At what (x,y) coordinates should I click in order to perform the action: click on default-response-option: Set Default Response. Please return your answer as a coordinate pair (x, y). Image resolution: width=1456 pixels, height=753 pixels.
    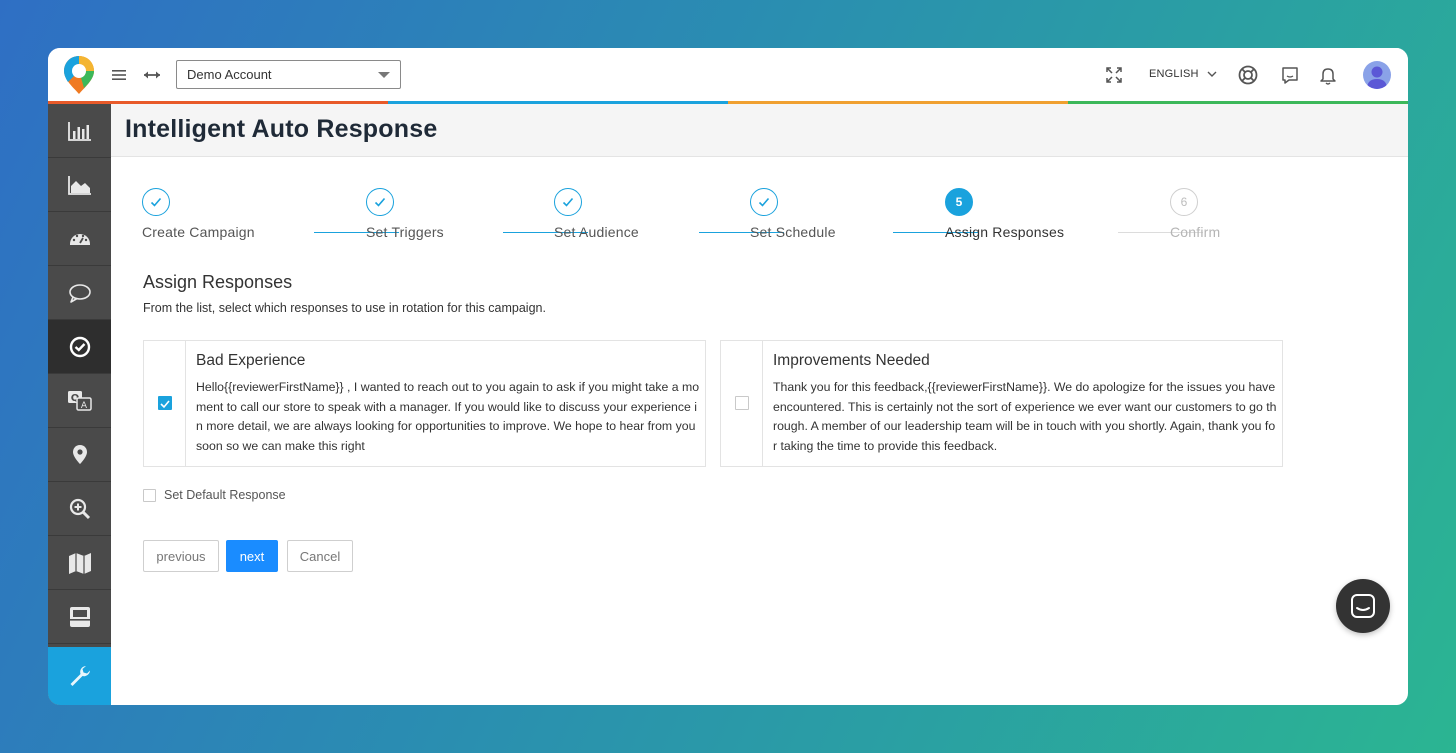
    Looking at the image, I should click on (214, 495).